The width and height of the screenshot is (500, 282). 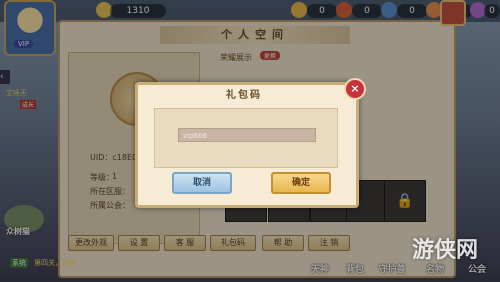 What do you see at coordinates (355, 89) in the screenshot?
I see `close-icon: ×` at bounding box center [355, 89].